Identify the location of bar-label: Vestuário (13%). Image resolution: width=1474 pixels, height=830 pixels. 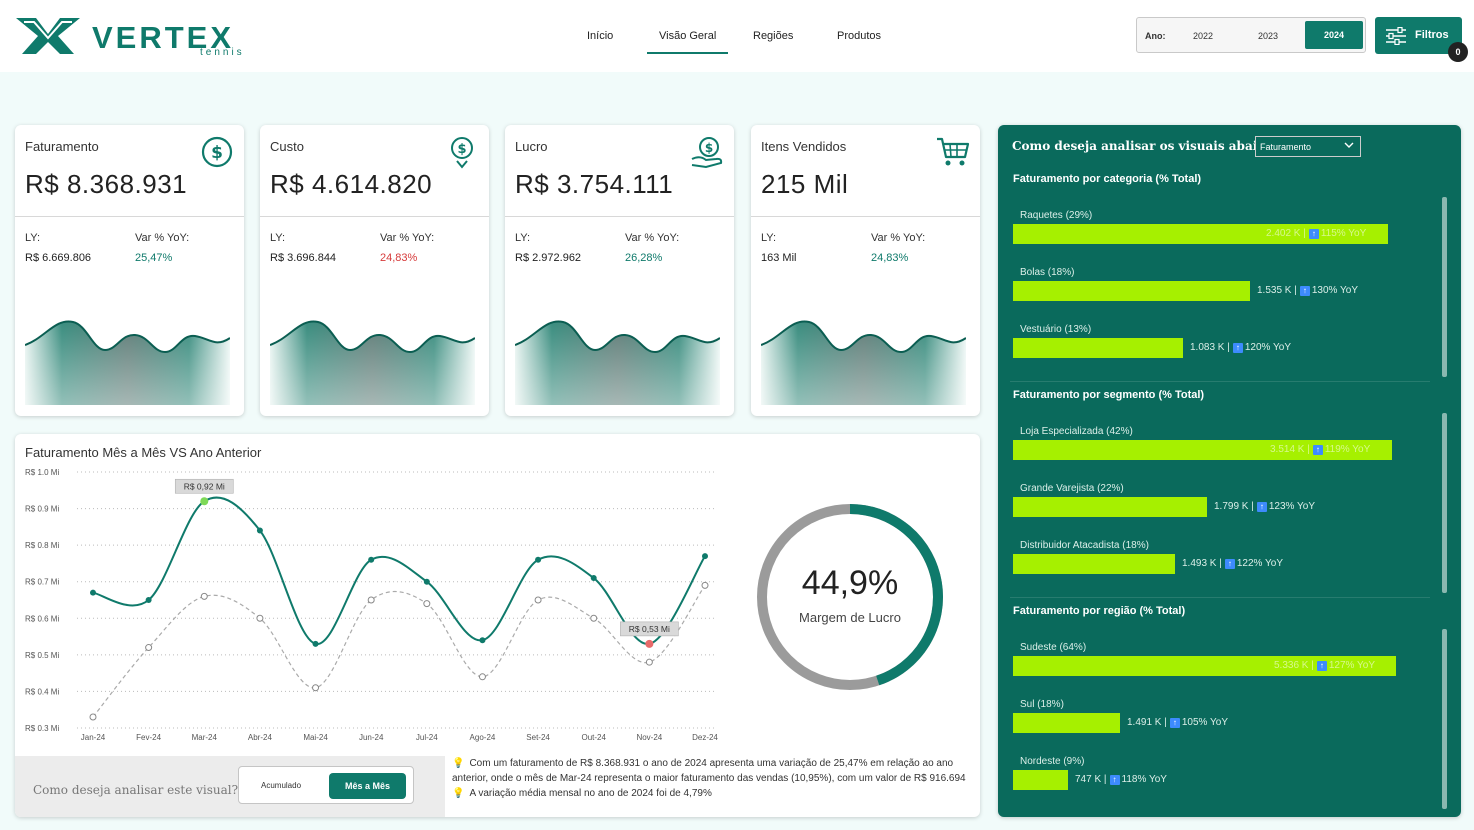
(1056, 329).